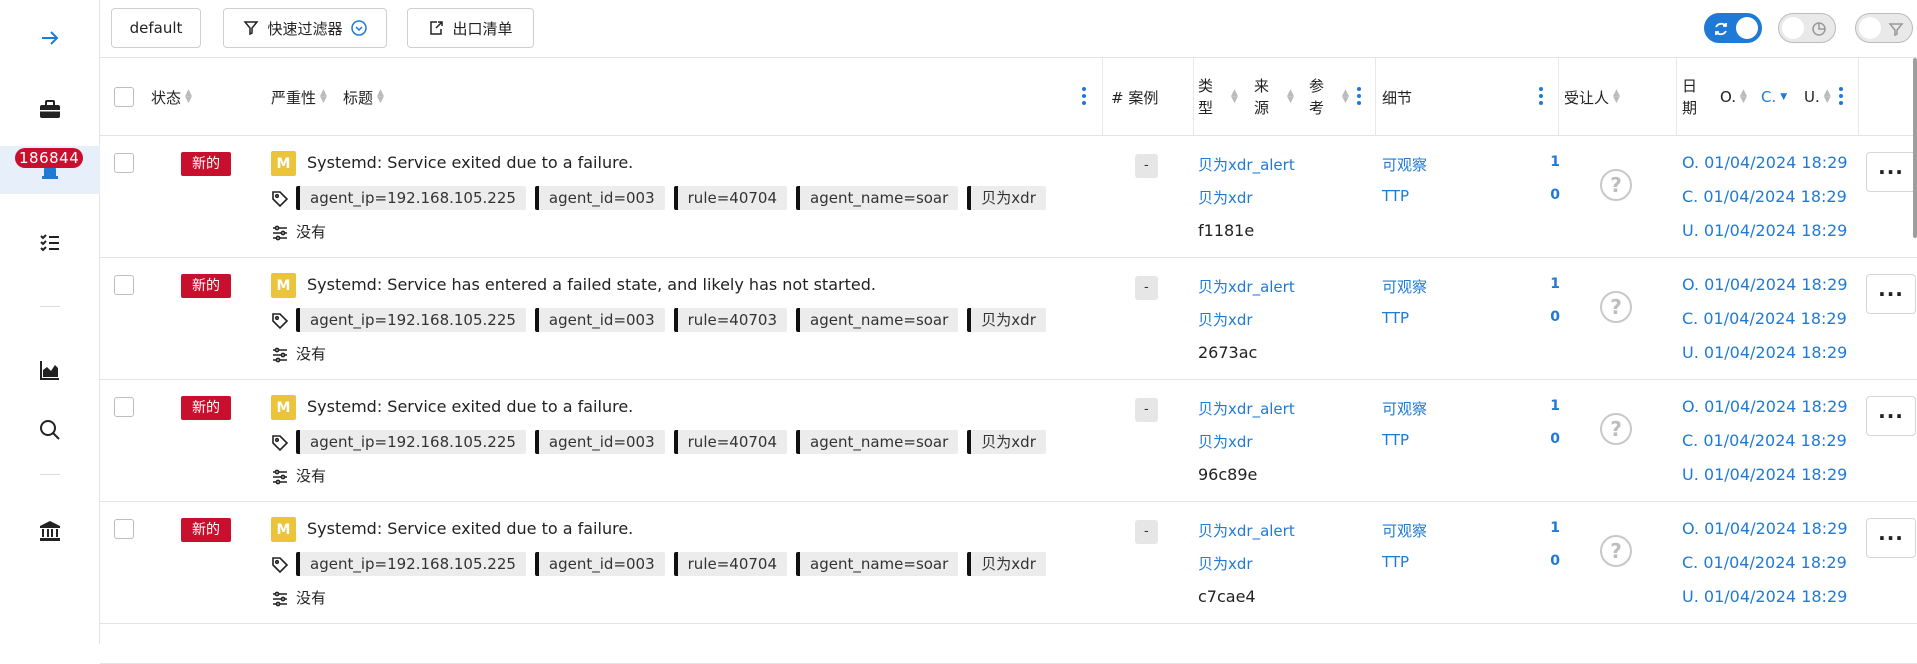 The width and height of the screenshot is (1917, 664). I want to click on bank-icon, so click(50, 531).